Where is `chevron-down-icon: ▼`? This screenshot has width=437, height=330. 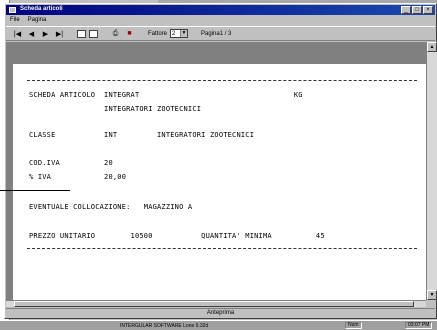
chevron-down-icon: ▼ is located at coordinates (184, 33).